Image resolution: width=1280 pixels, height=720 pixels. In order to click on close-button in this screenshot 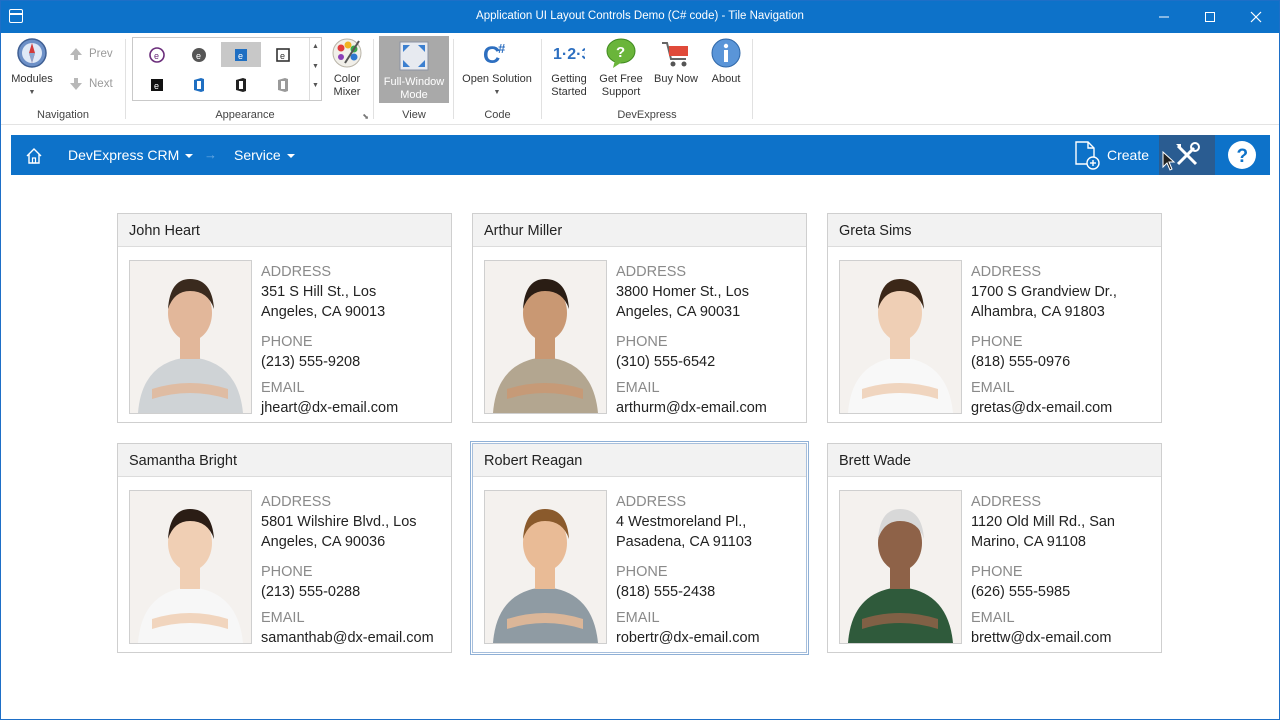, I will do `click(1256, 17)`.